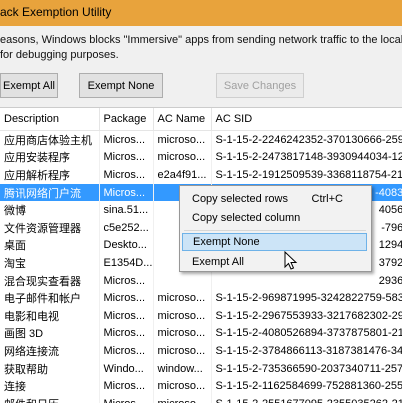 The image size is (402, 403). Describe the element at coordinates (260, 85) in the screenshot. I see `save-changes-button: Save Changes` at that location.